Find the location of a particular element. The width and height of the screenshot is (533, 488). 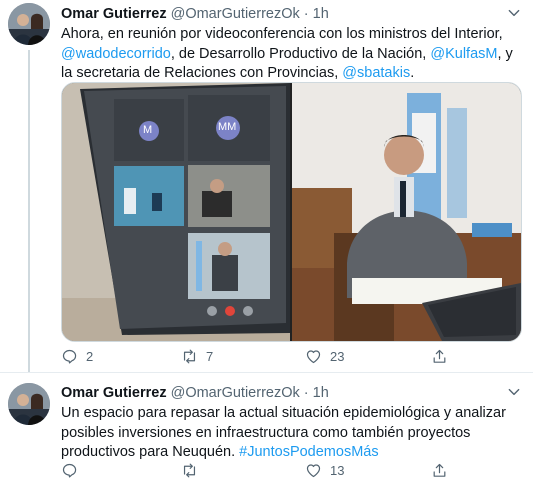

retweet-button is located at coordinates (193, 470).